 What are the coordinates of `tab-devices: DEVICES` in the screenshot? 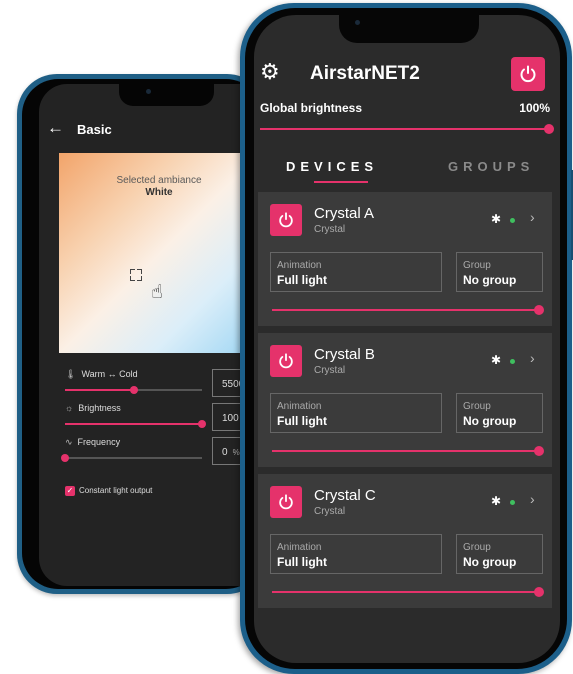 It's located at (332, 166).